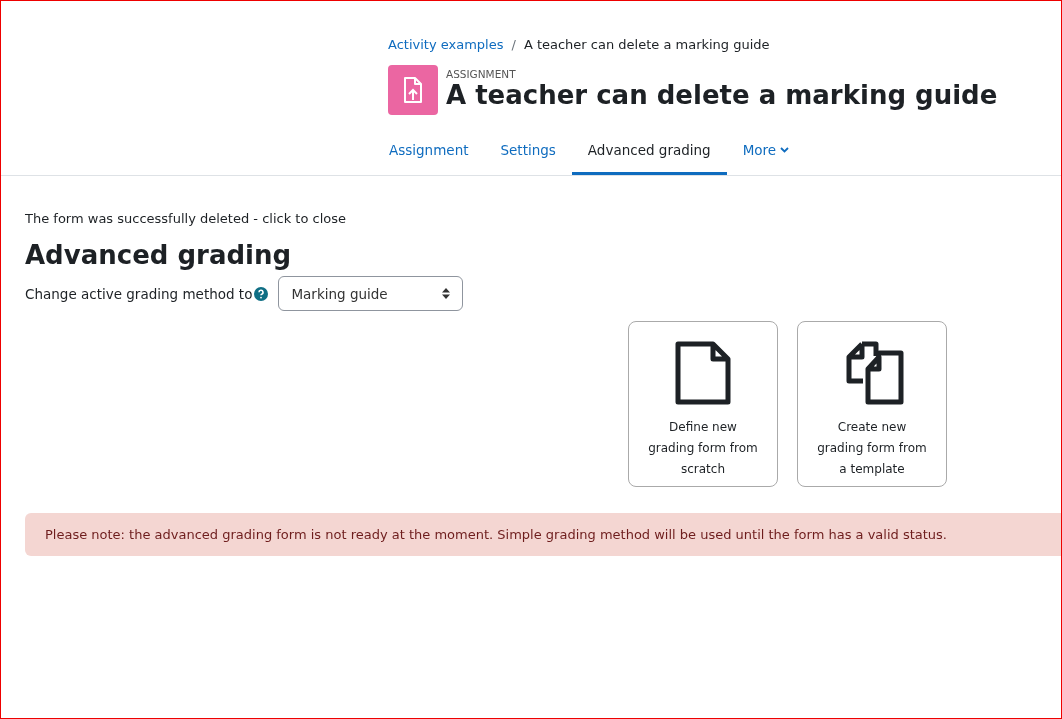 This screenshot has width=1062, height=719. What do you see at coordinates (543, 534) in the screenshot?
I see `warning-alert: Please note: the advanced grading form is not ready at the moment. Simple grading method will be used until the form has a valid status.` at bounding box center [543, 534].